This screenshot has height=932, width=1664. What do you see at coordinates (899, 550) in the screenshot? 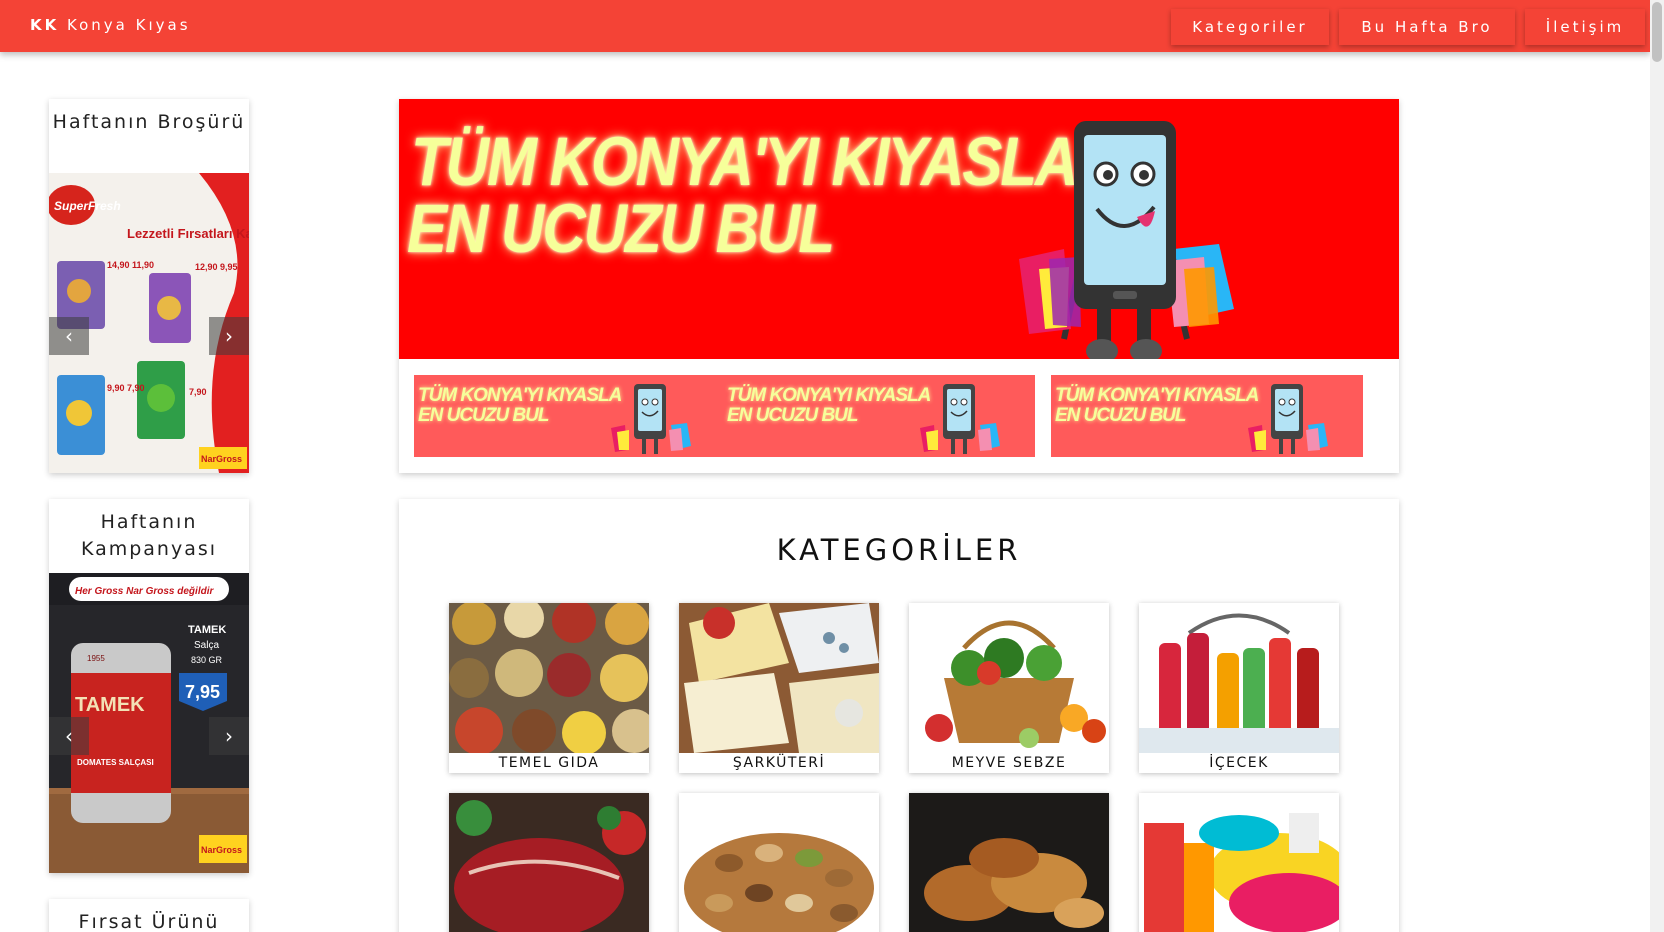
I see `categories-heading: KATEGORİLER` at bounding box center [899, 550].